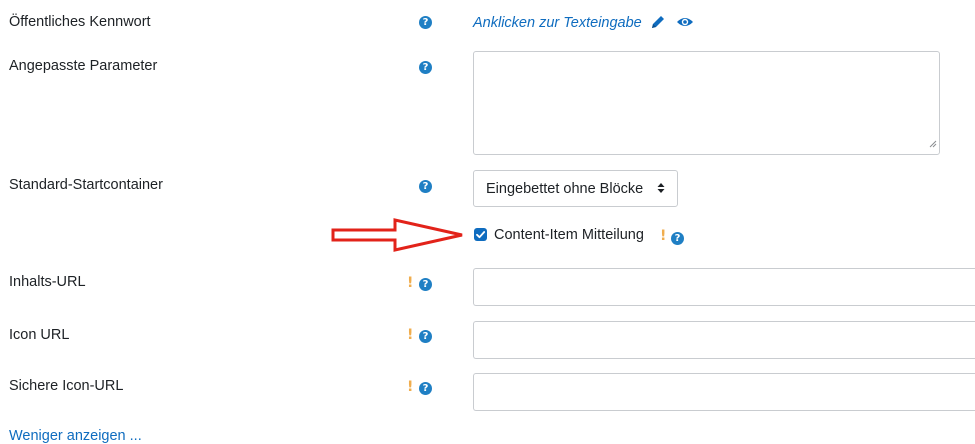 Image resolution: width=975 pixels, height=444 pixels. I want to click on click-to-edit-password-link: Anklicken zur Texteingabe, so click(557, 23).